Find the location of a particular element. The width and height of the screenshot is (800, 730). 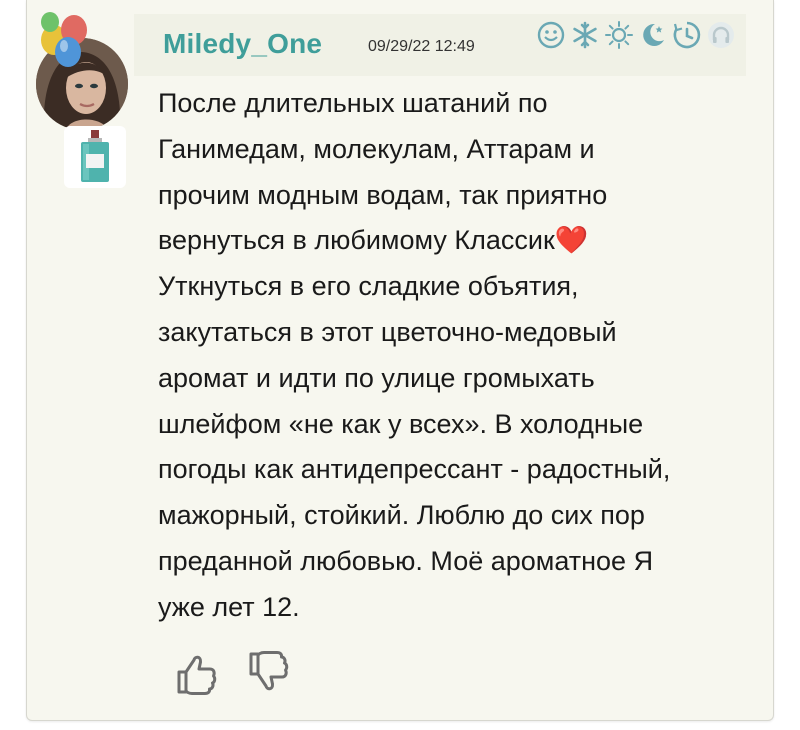

thumbs-up-icon is located at coordinates (196, 673).